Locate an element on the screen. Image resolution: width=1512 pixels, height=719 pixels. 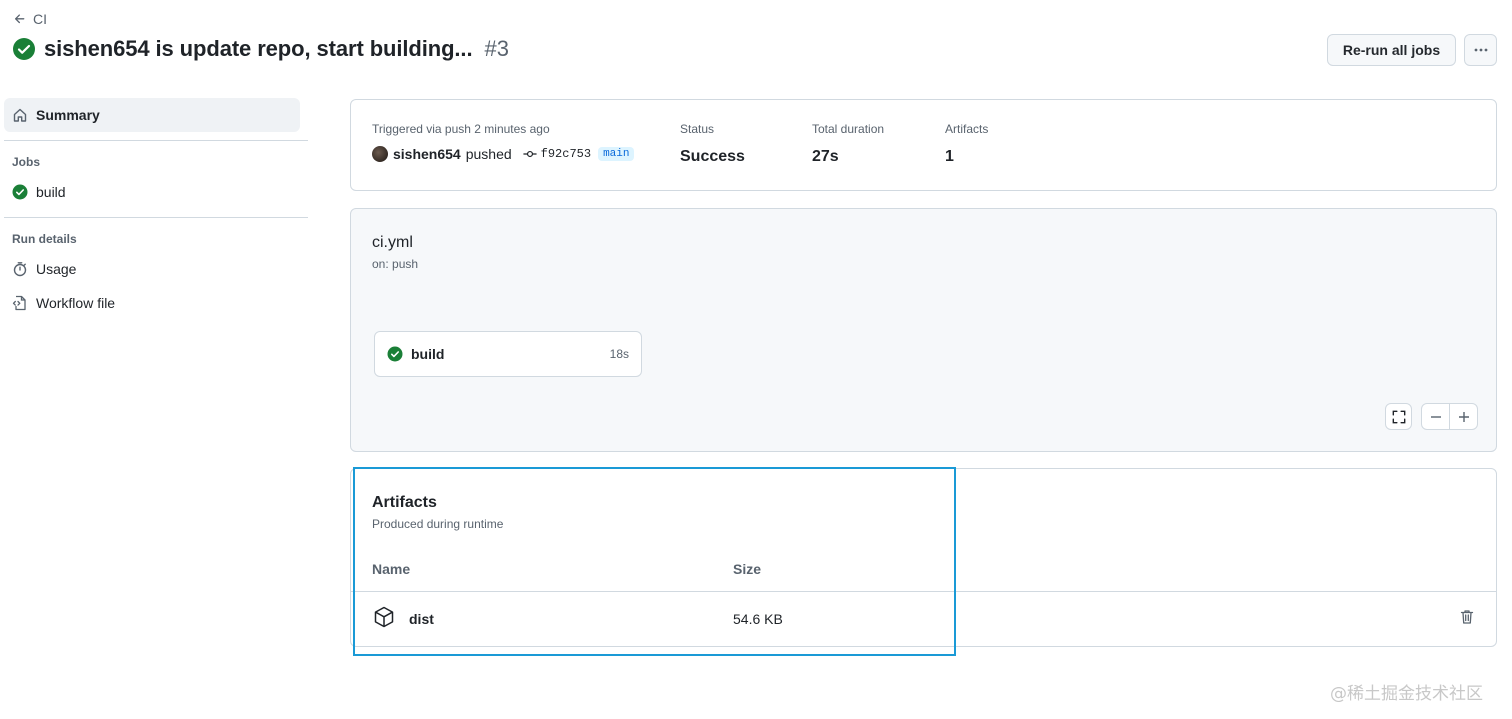
sidebar-item-label: Workflow file is located at coordinates (76, 303).